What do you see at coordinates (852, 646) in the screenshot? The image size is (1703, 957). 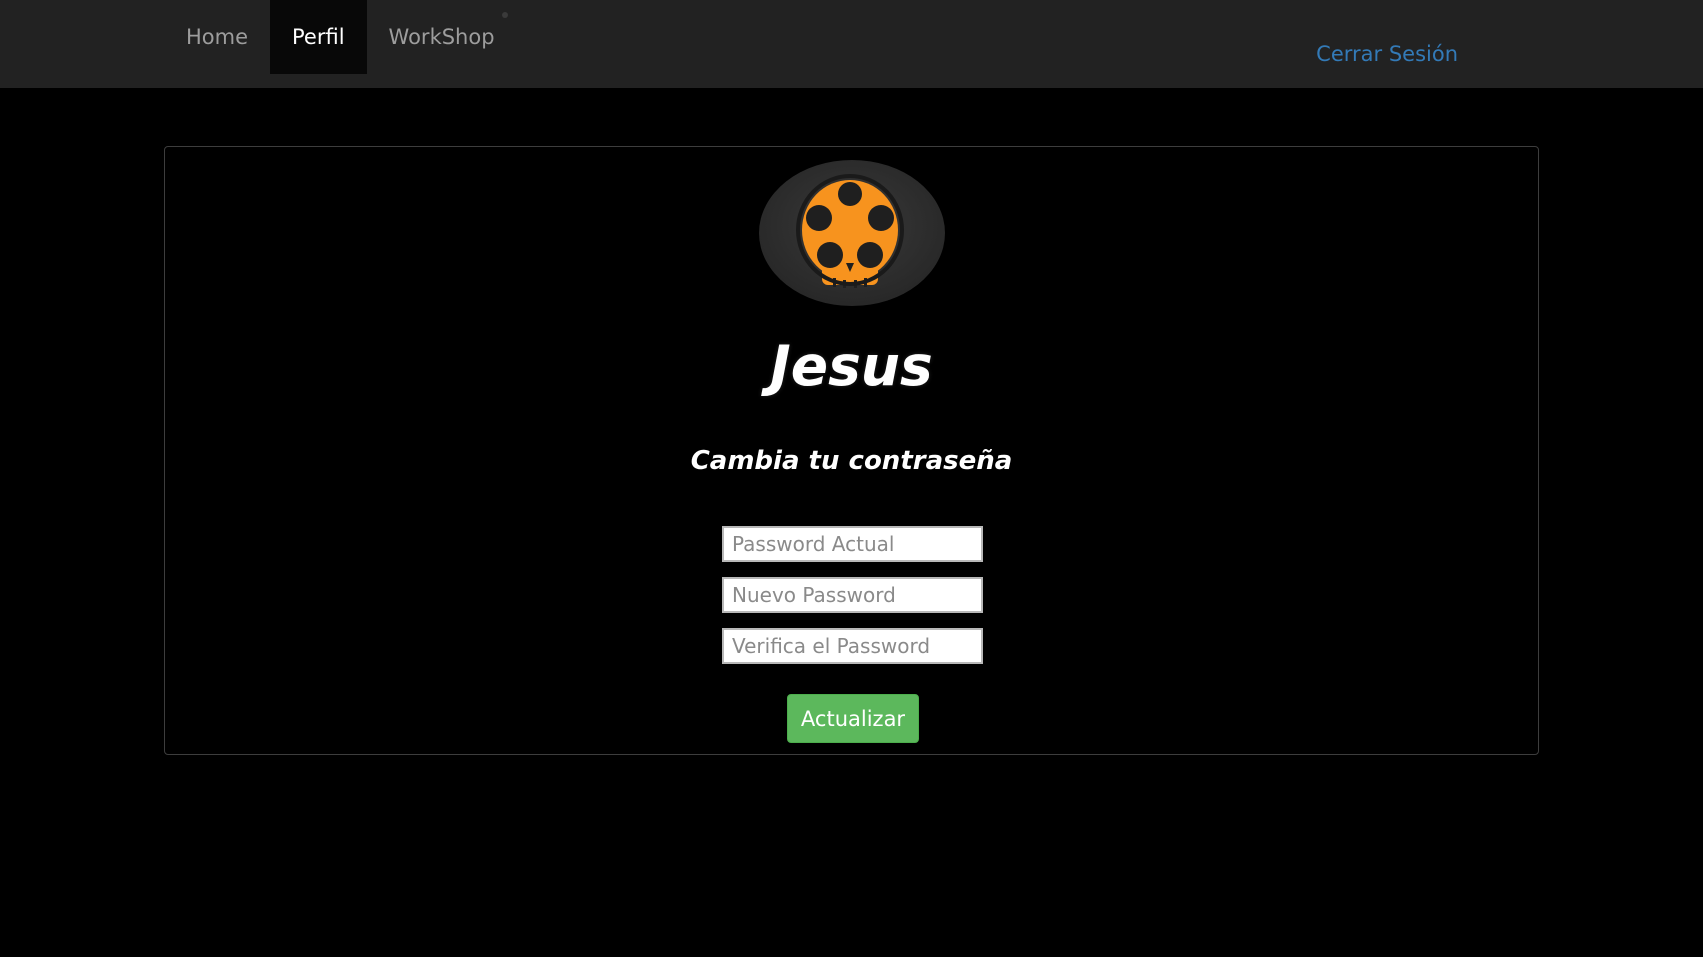 I see `verify-password-input` at bounding box center [852, 646].